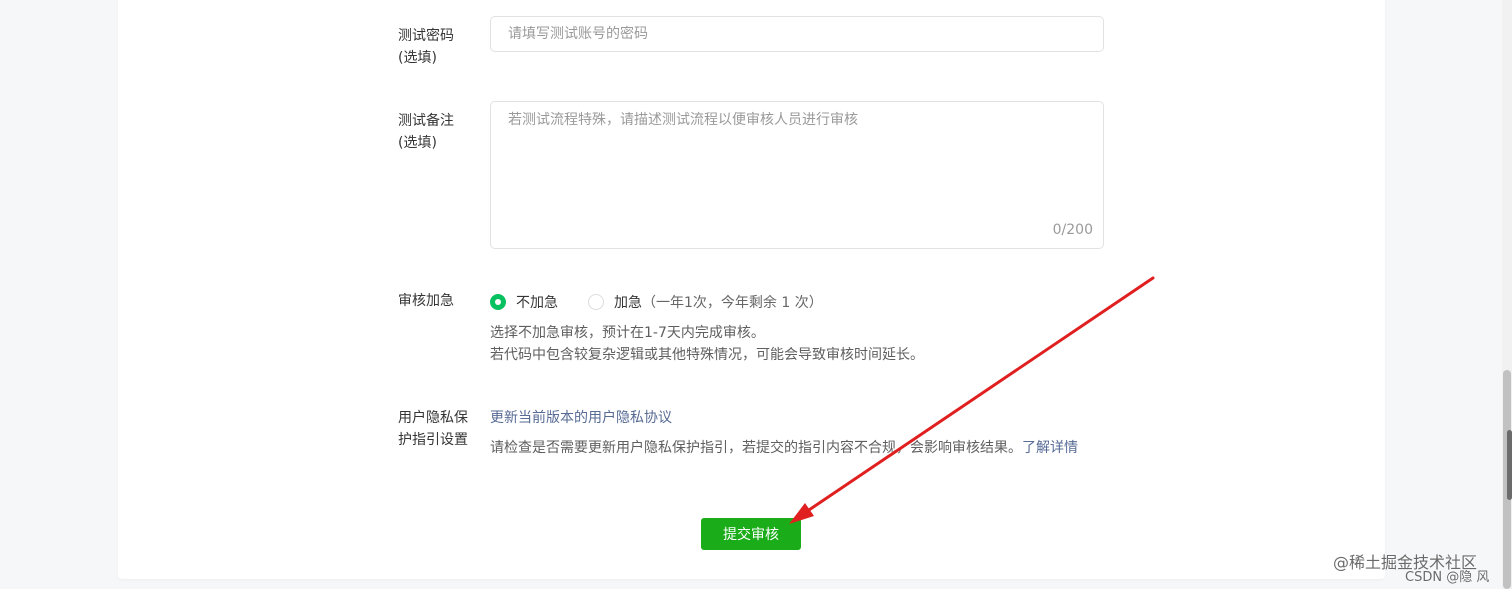 The height and width of the screenshot is (589, 1512). Describe the element at coordinates (1509, 465) in the screenshot. I see `scrollbar-handle` at that location.